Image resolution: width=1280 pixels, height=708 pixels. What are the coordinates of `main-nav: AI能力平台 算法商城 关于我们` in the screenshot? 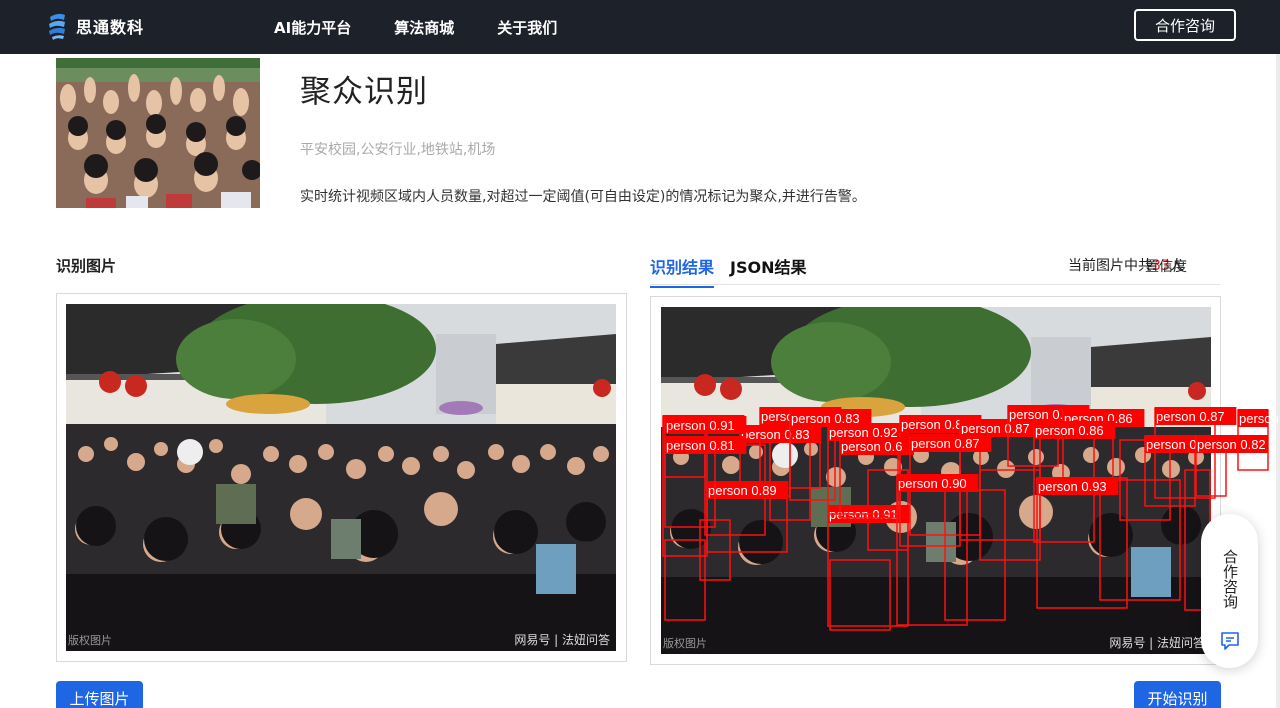 It's located at (437, 27).